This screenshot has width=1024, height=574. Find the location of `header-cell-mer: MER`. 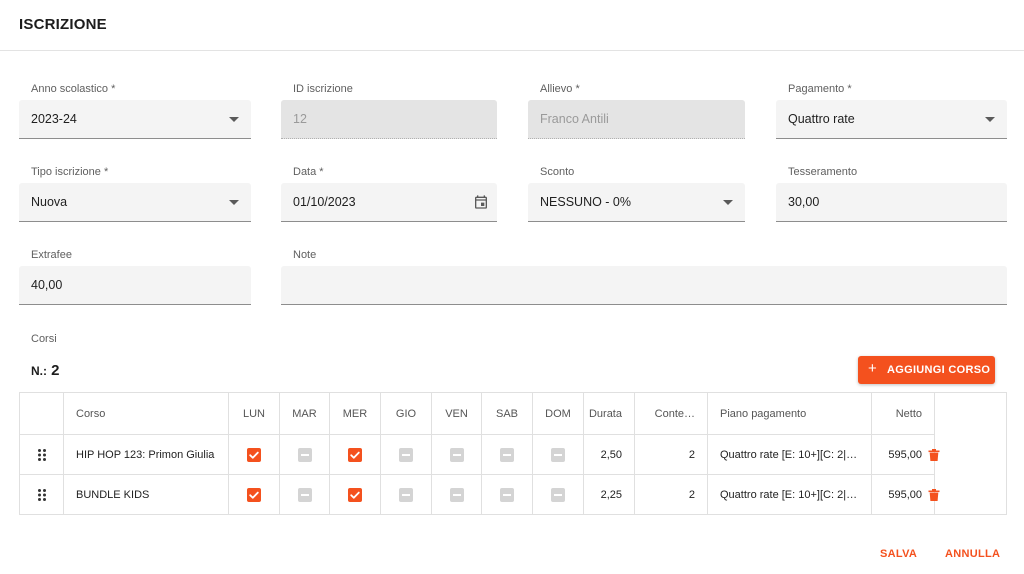

header-cell-mer: MER is located at coordinates (355, 414).